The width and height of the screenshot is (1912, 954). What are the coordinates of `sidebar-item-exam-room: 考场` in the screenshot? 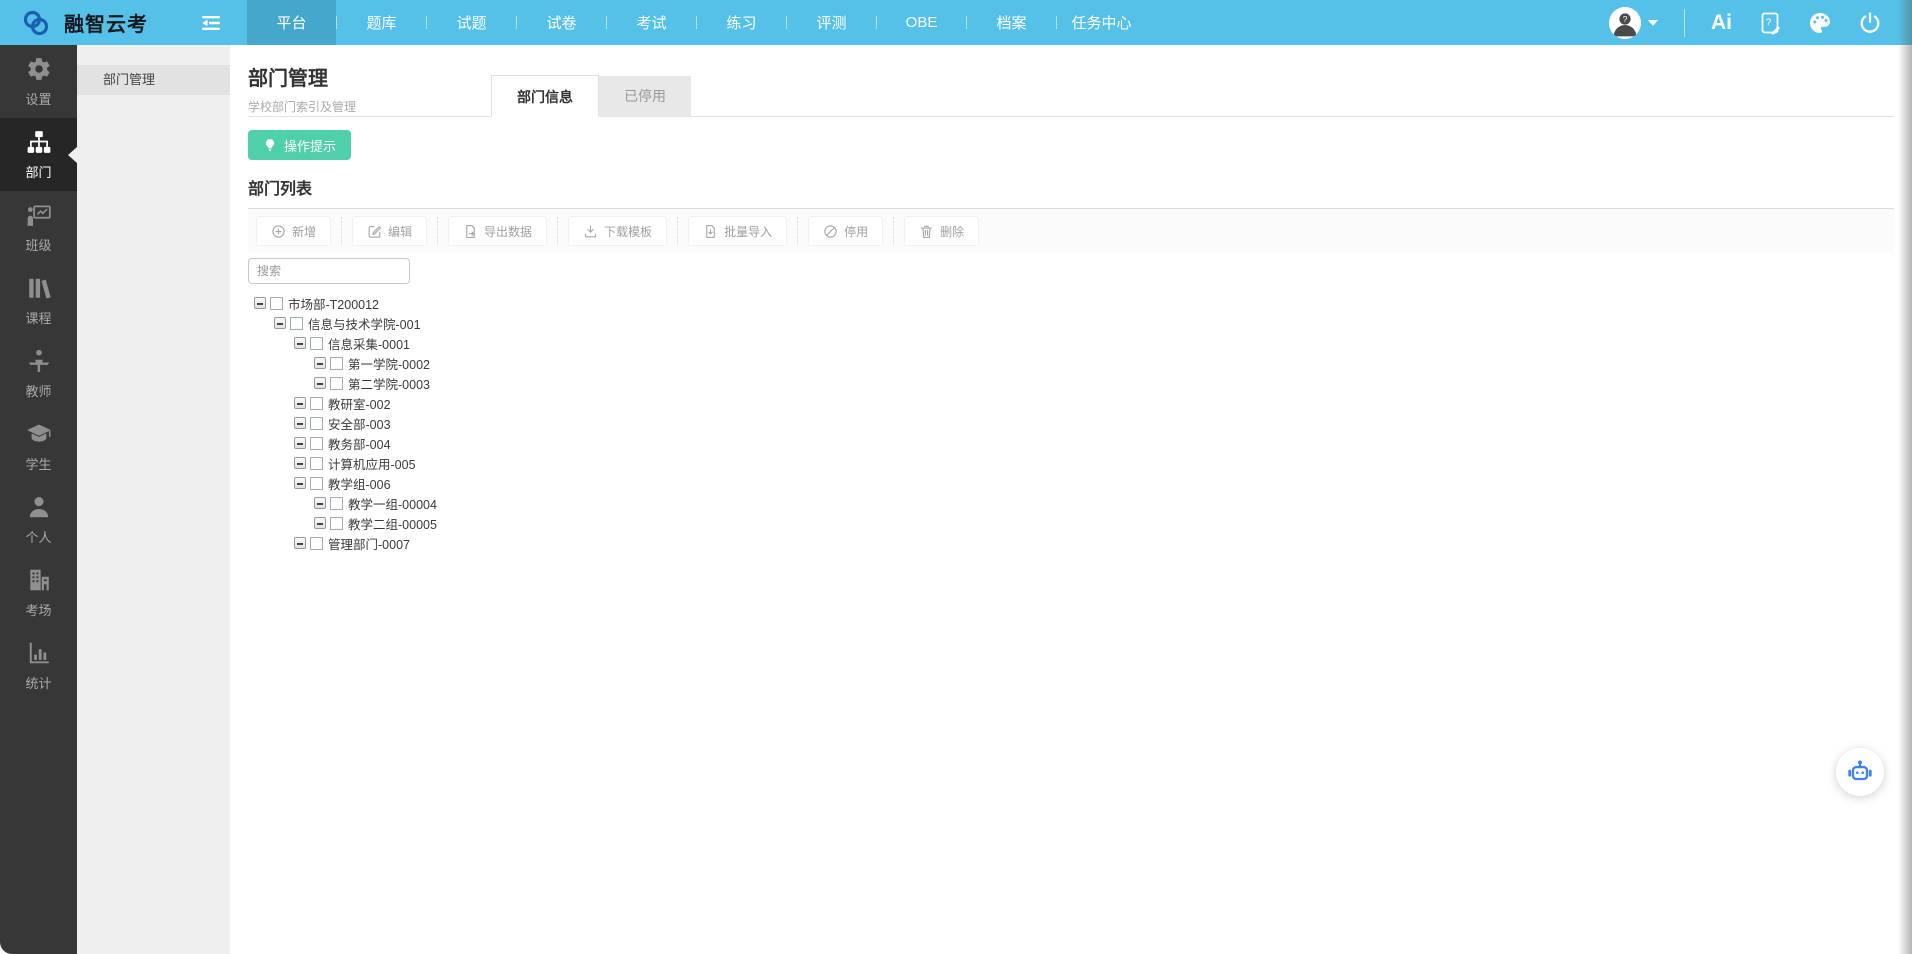 It's located at (38, 592).